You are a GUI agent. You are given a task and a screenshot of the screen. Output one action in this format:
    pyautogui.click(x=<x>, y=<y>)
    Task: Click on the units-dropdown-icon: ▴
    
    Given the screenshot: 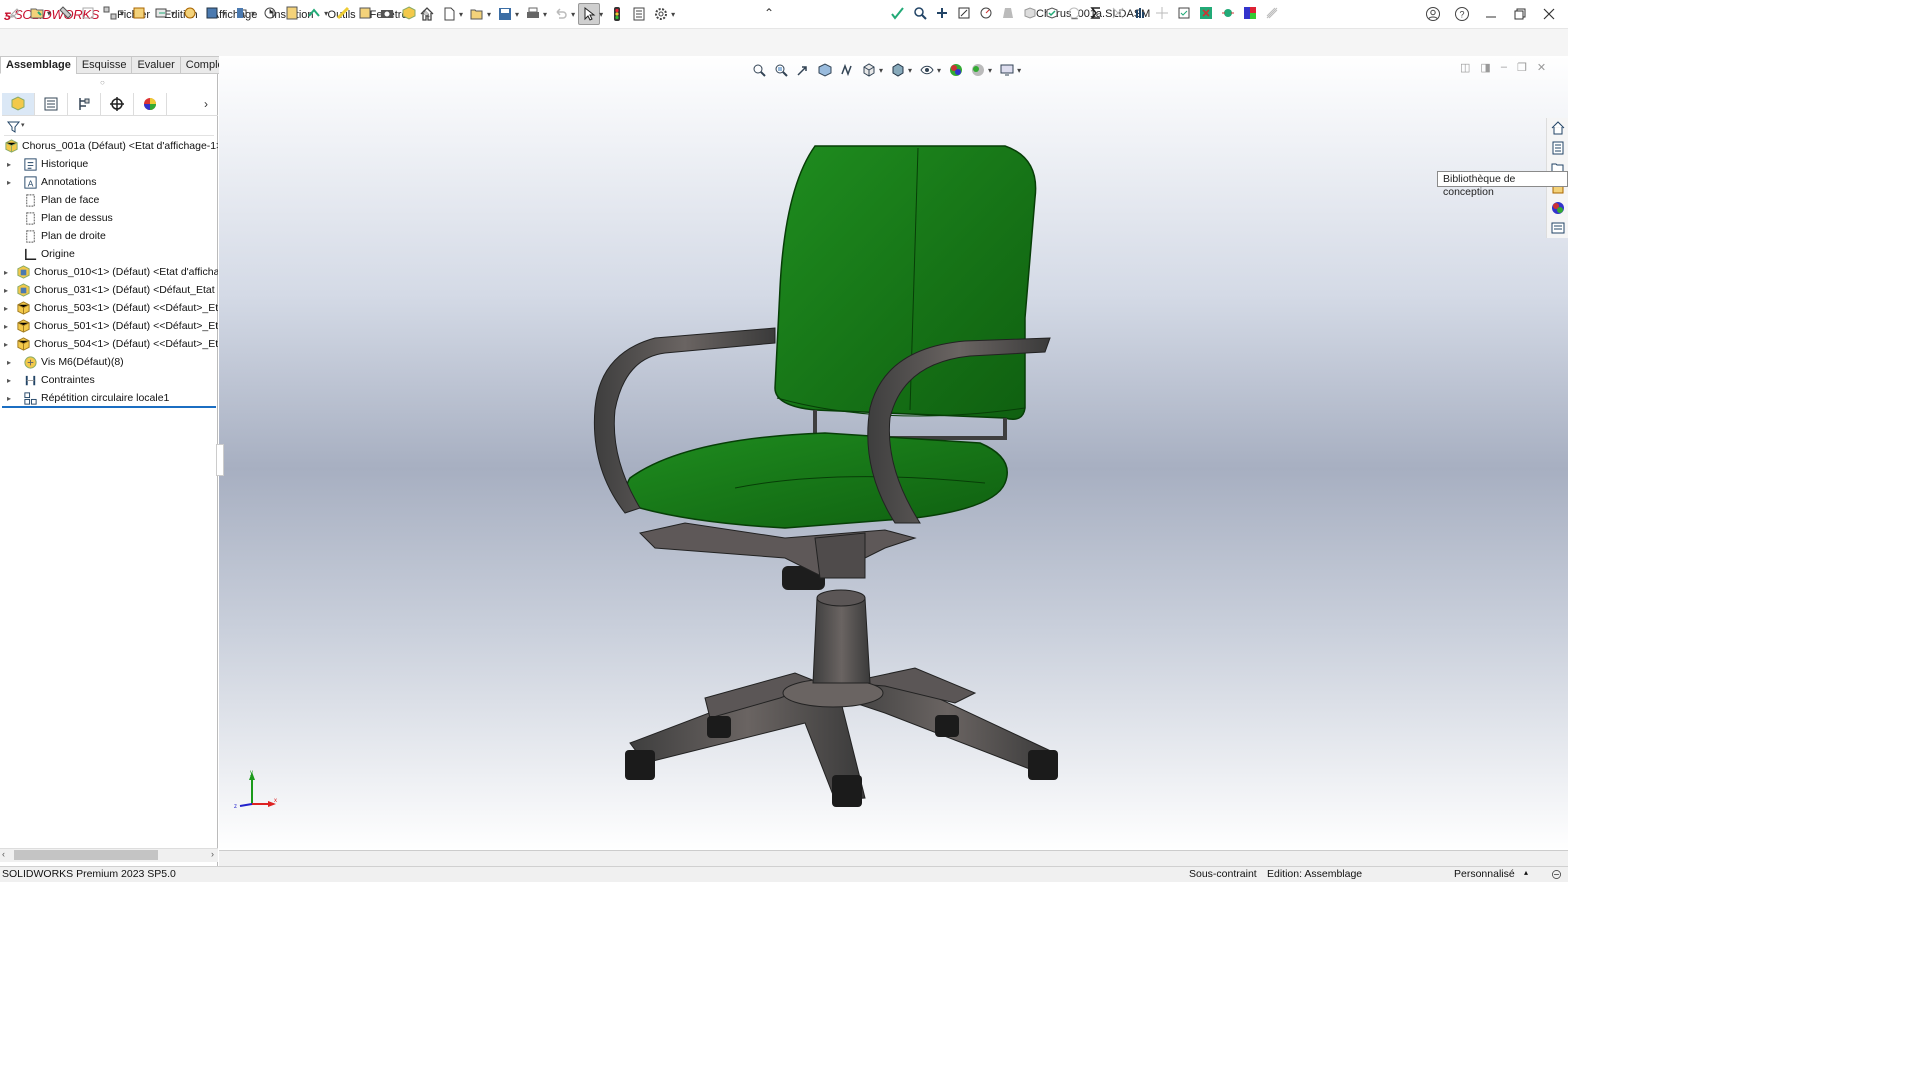 What is the action you would take?
    pyautogui.click(x=1526, y=872)
    